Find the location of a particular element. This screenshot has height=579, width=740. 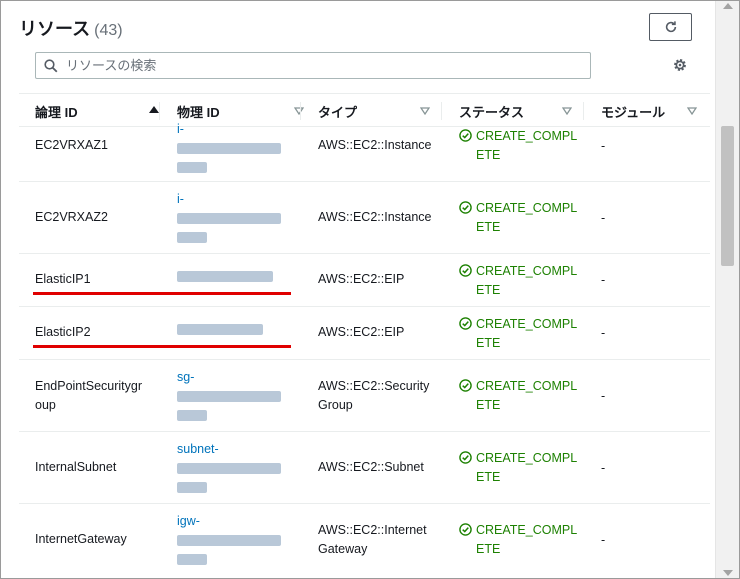

type-line2: Gateway is located at coordinates (343, 549).